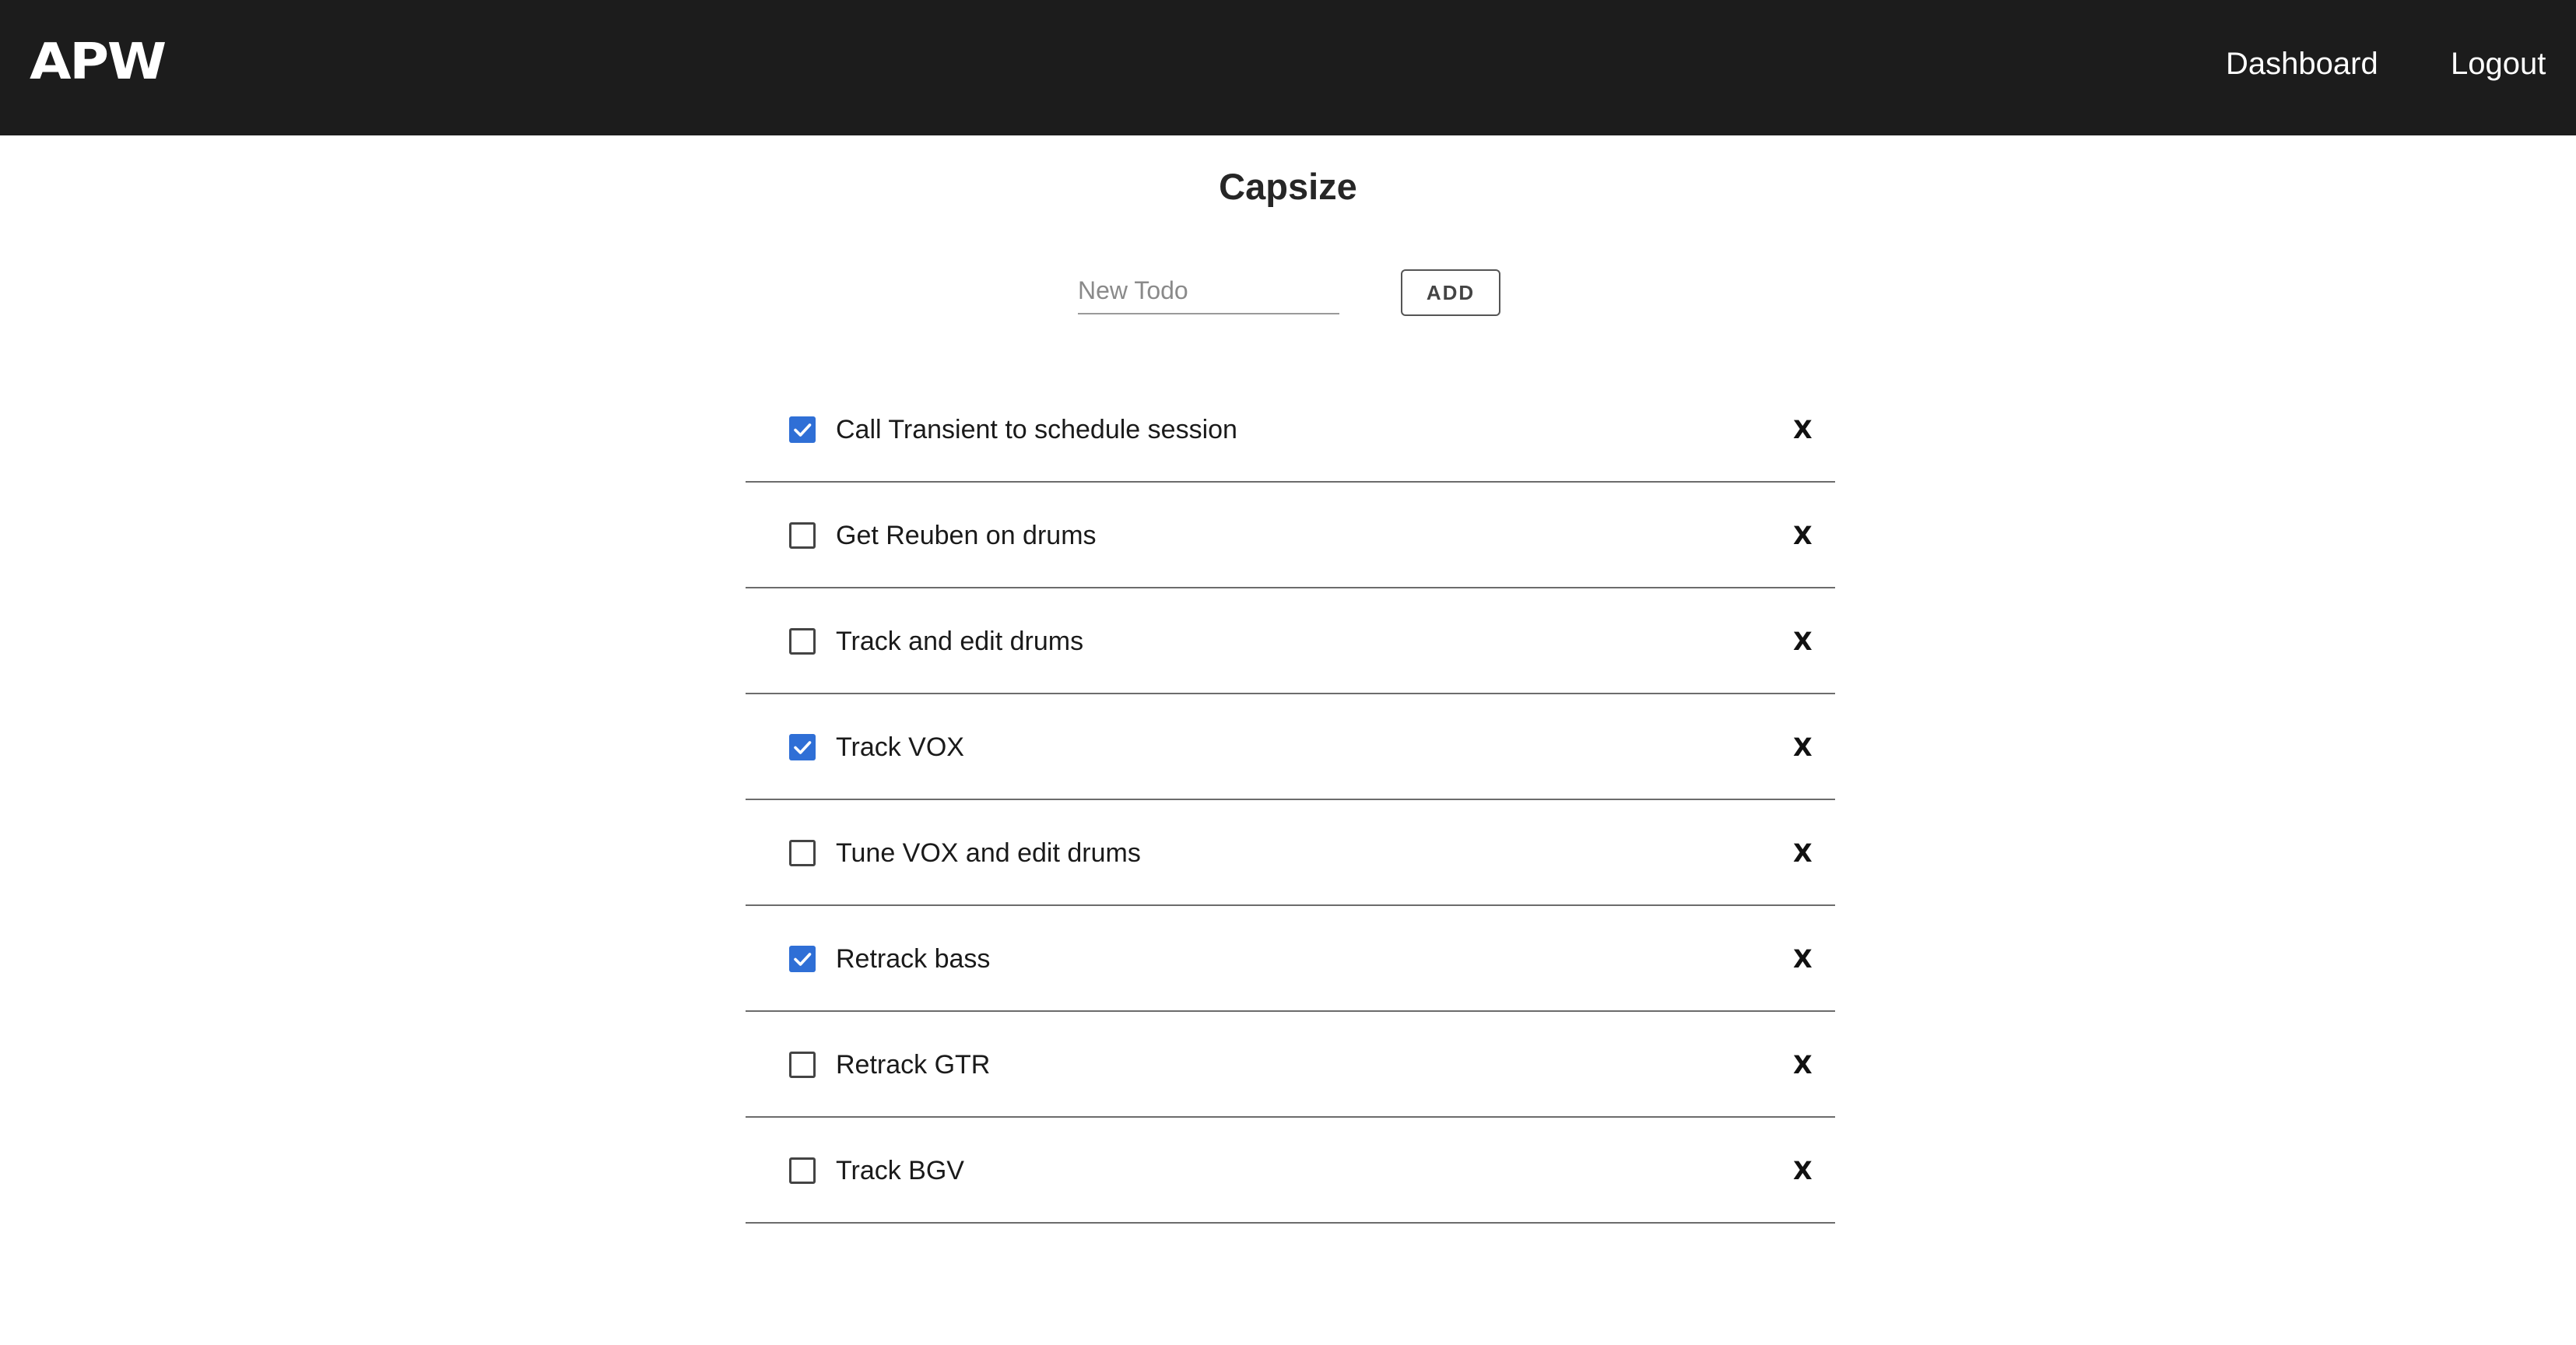 The height and width of the screenshot is (1345, 2576). What do you see at coordinates (1291, 959) in the screenshot?
I see `todo-item: Retrack bass X` at bounding box center [1291, 959].